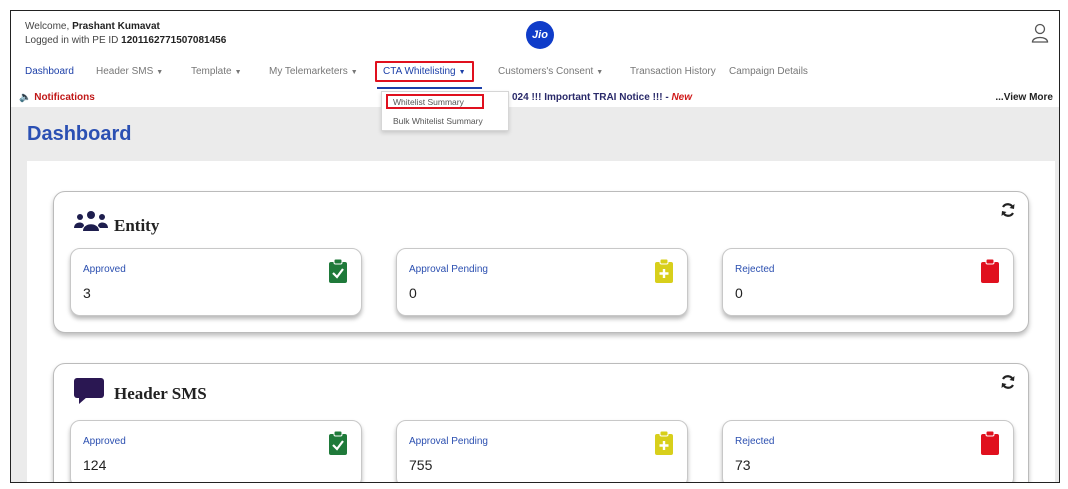  Describe the element at coordinates (73, 40) in the screenshot. I see `login-prefix: Logged in with PE ID` at that location.